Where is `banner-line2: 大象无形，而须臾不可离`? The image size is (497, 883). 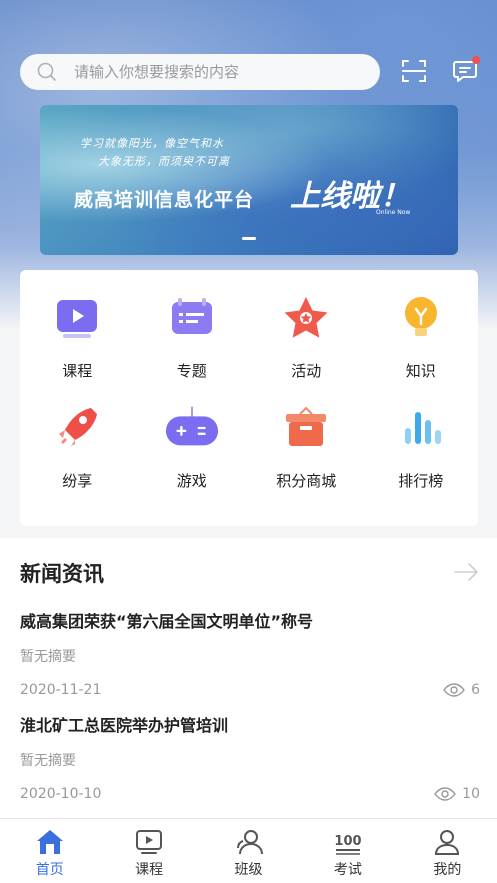 banner-line2: 大象无形，而须臾不可离 is located at coordinates (164, 161).